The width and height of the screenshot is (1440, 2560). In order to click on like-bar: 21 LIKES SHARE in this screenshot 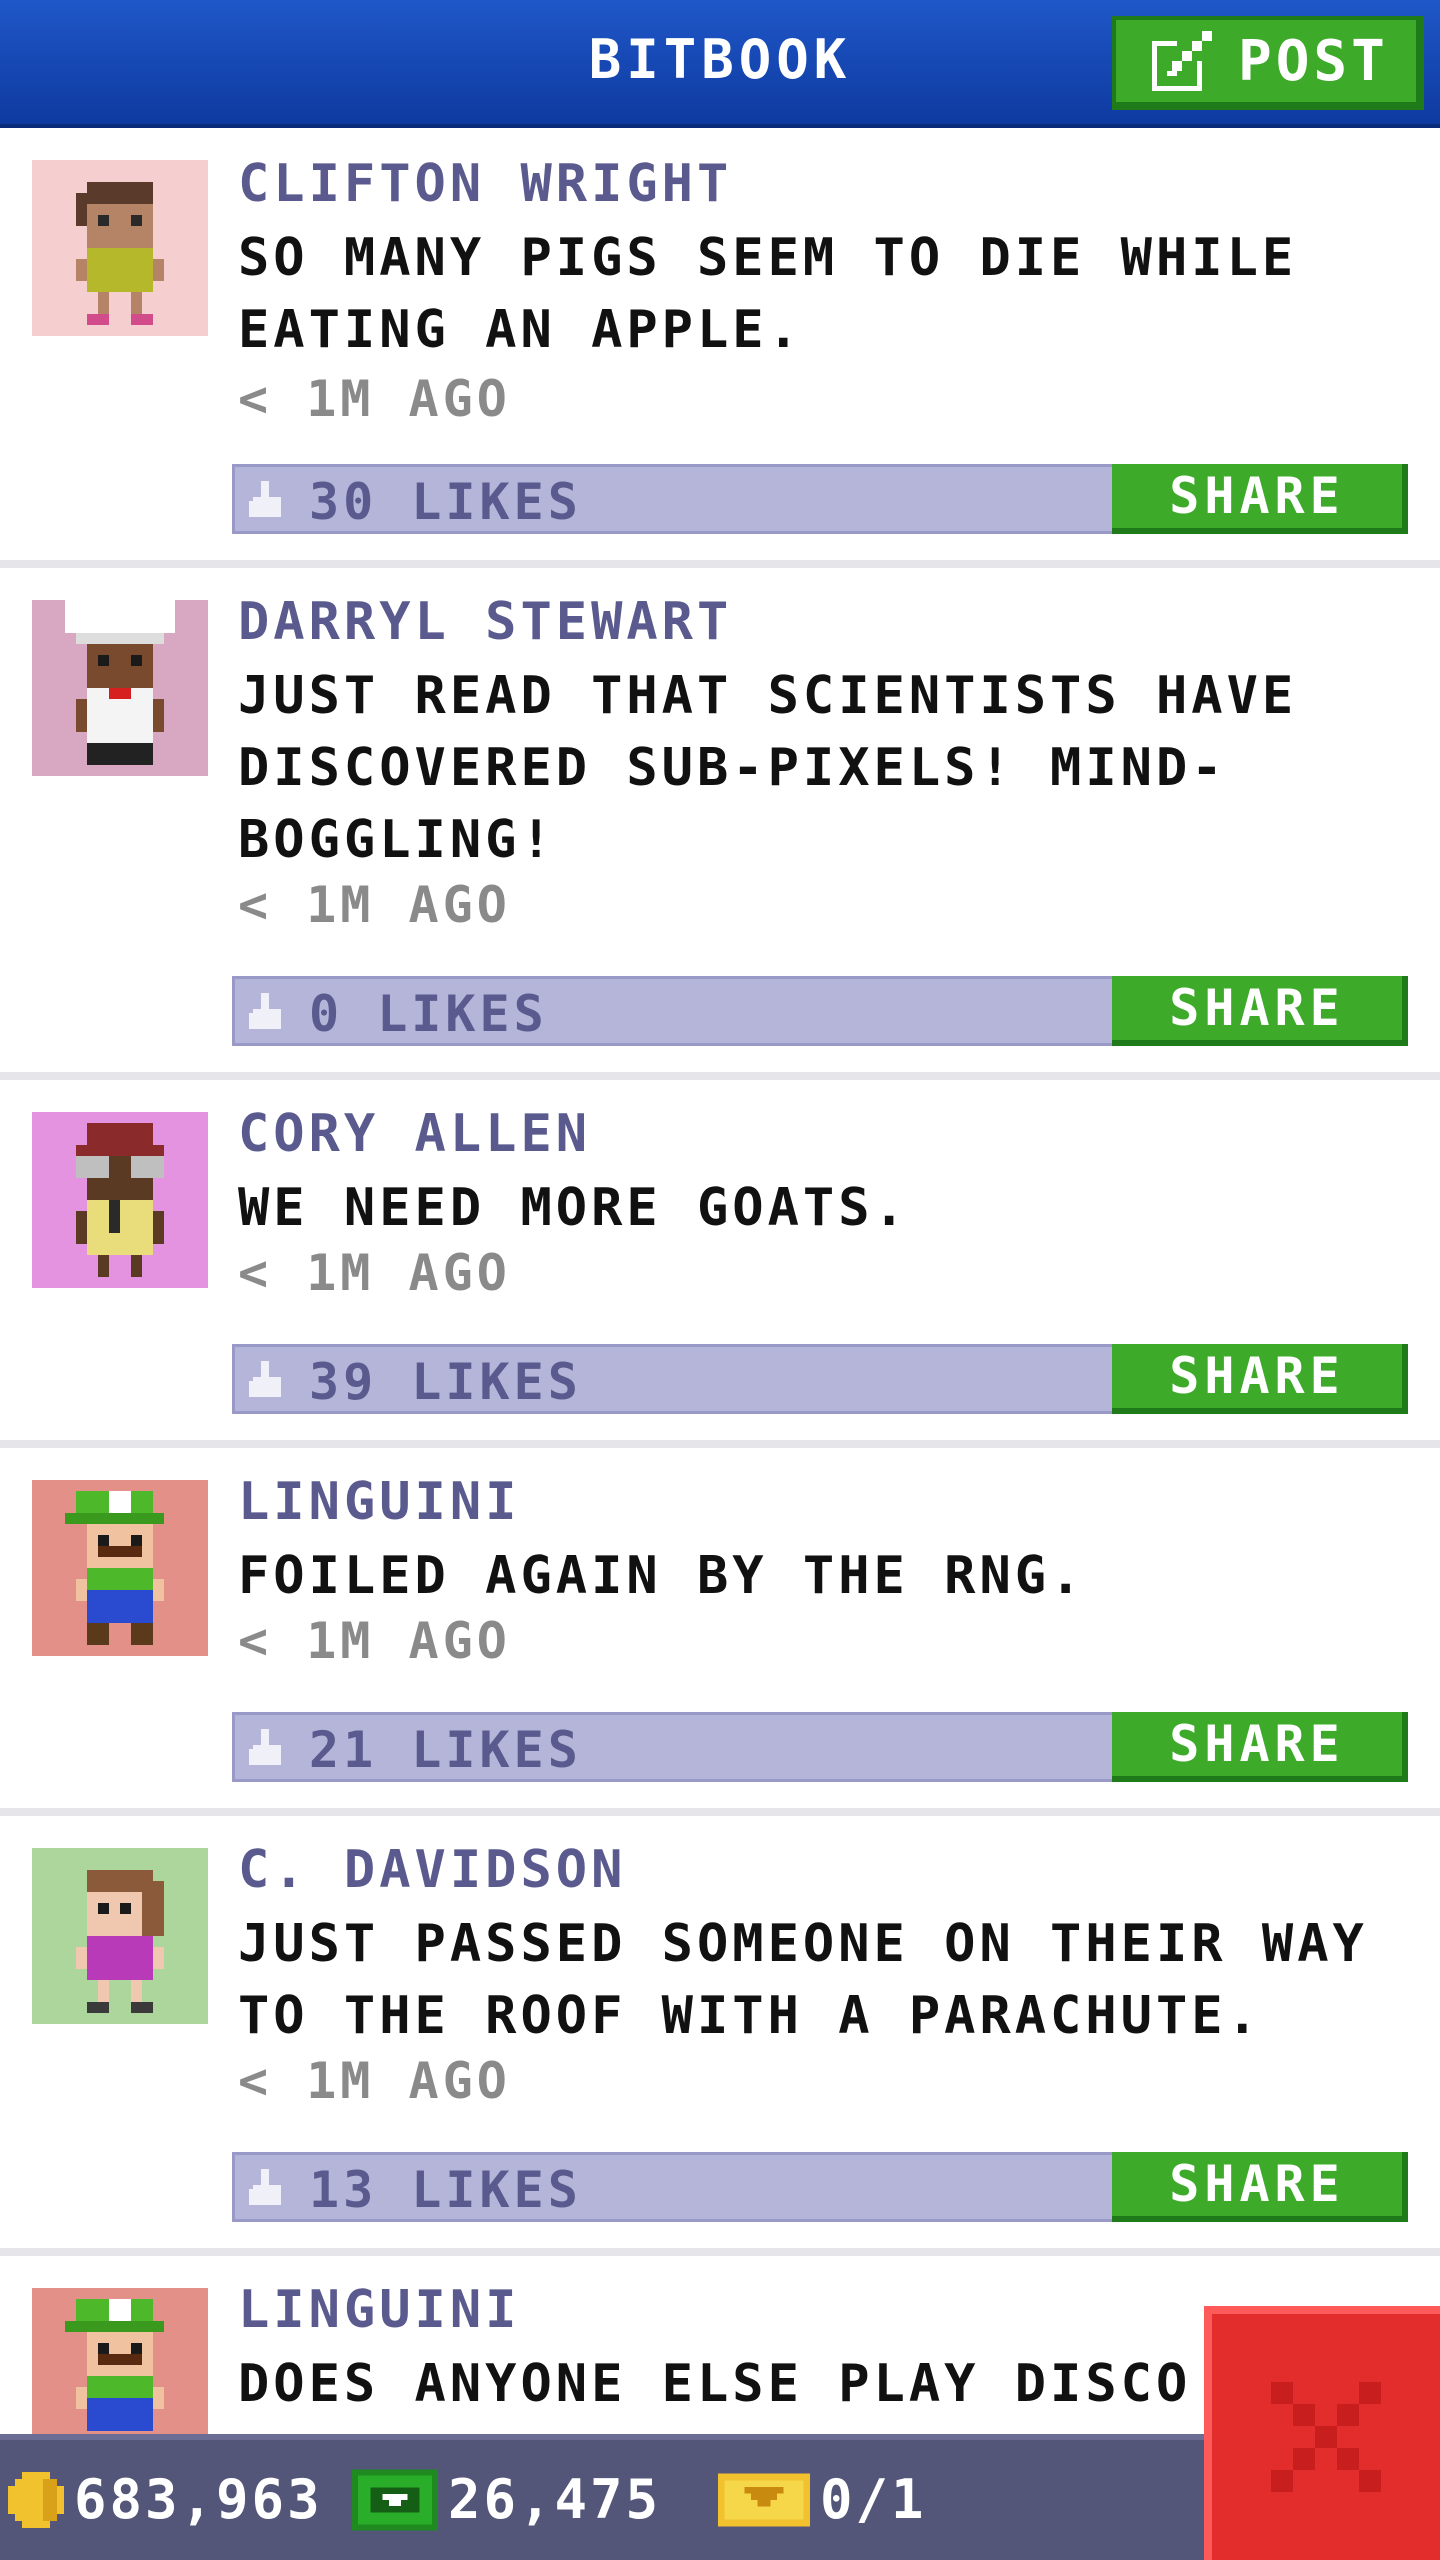, I will do `click(820, 1747)`.